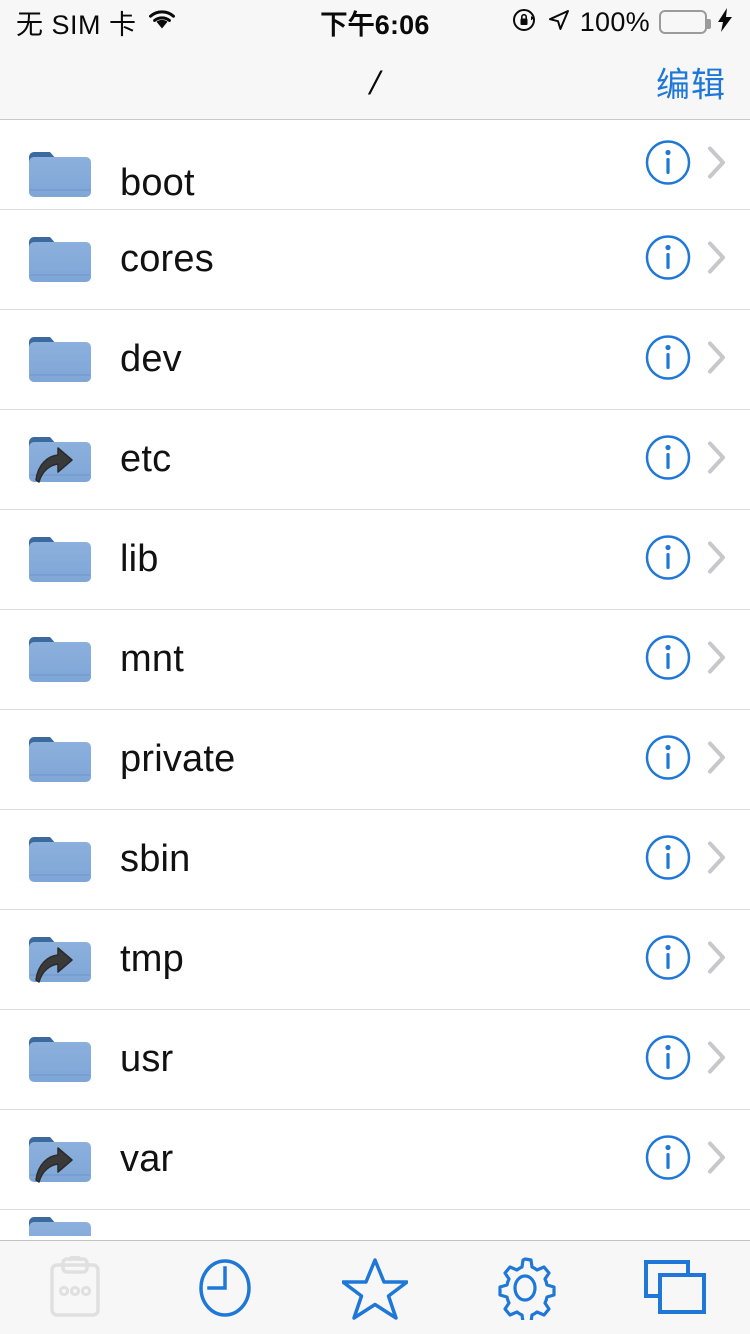  What do you see at coordinates (375, 1060) in the screenshot?
I see `table-row: usr` at bounding box center [375, 1060].